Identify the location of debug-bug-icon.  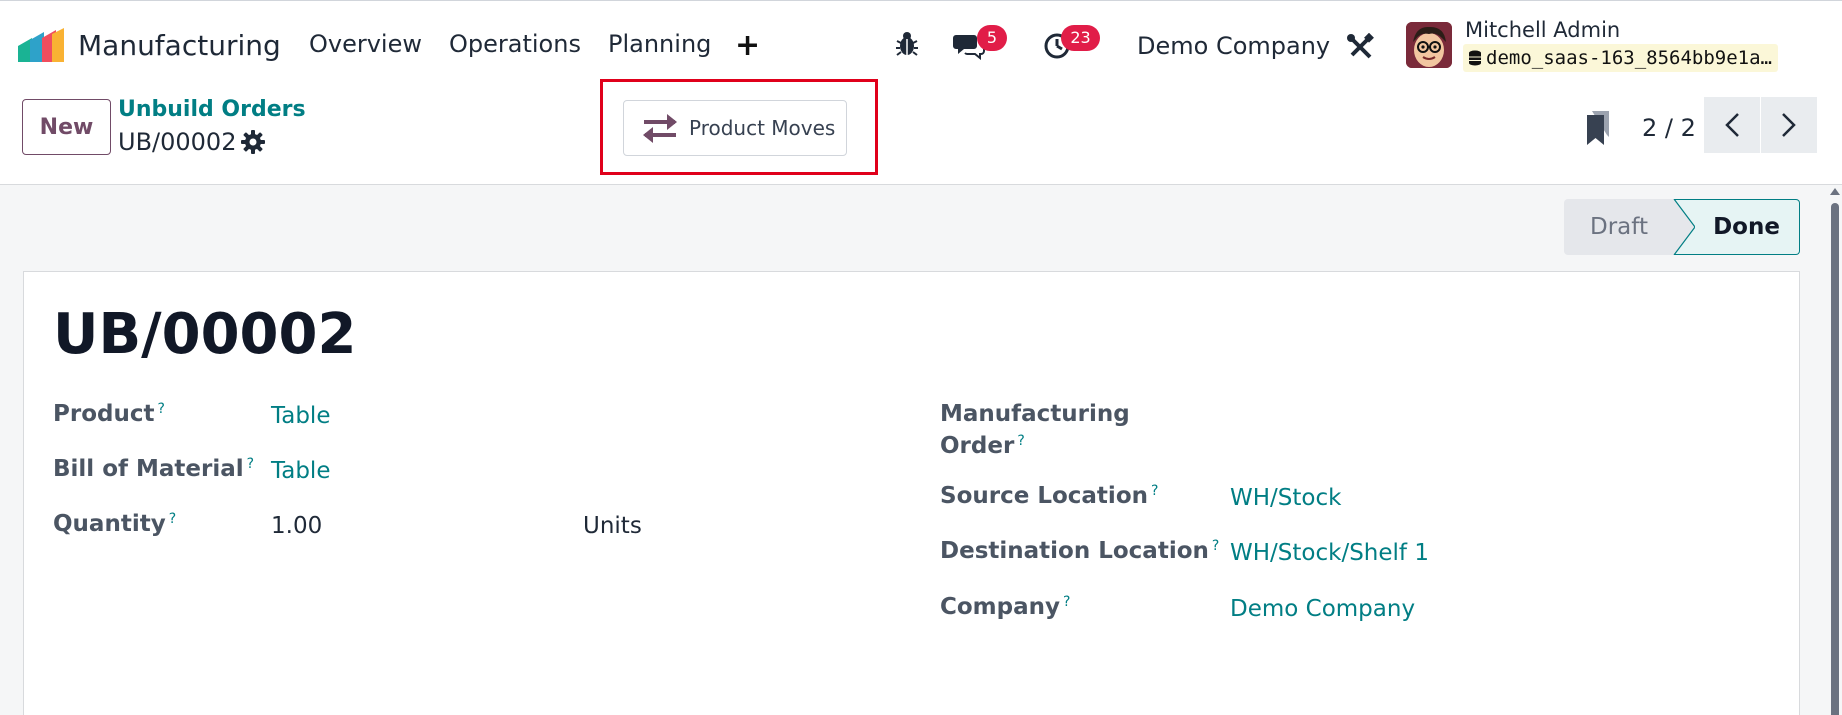
(907, 44).